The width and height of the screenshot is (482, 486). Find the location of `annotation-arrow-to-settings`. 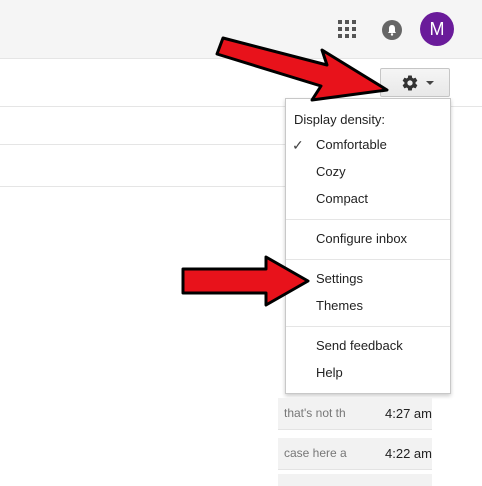

annotation-arrow-to-settings is located at coordinates (245, 281).